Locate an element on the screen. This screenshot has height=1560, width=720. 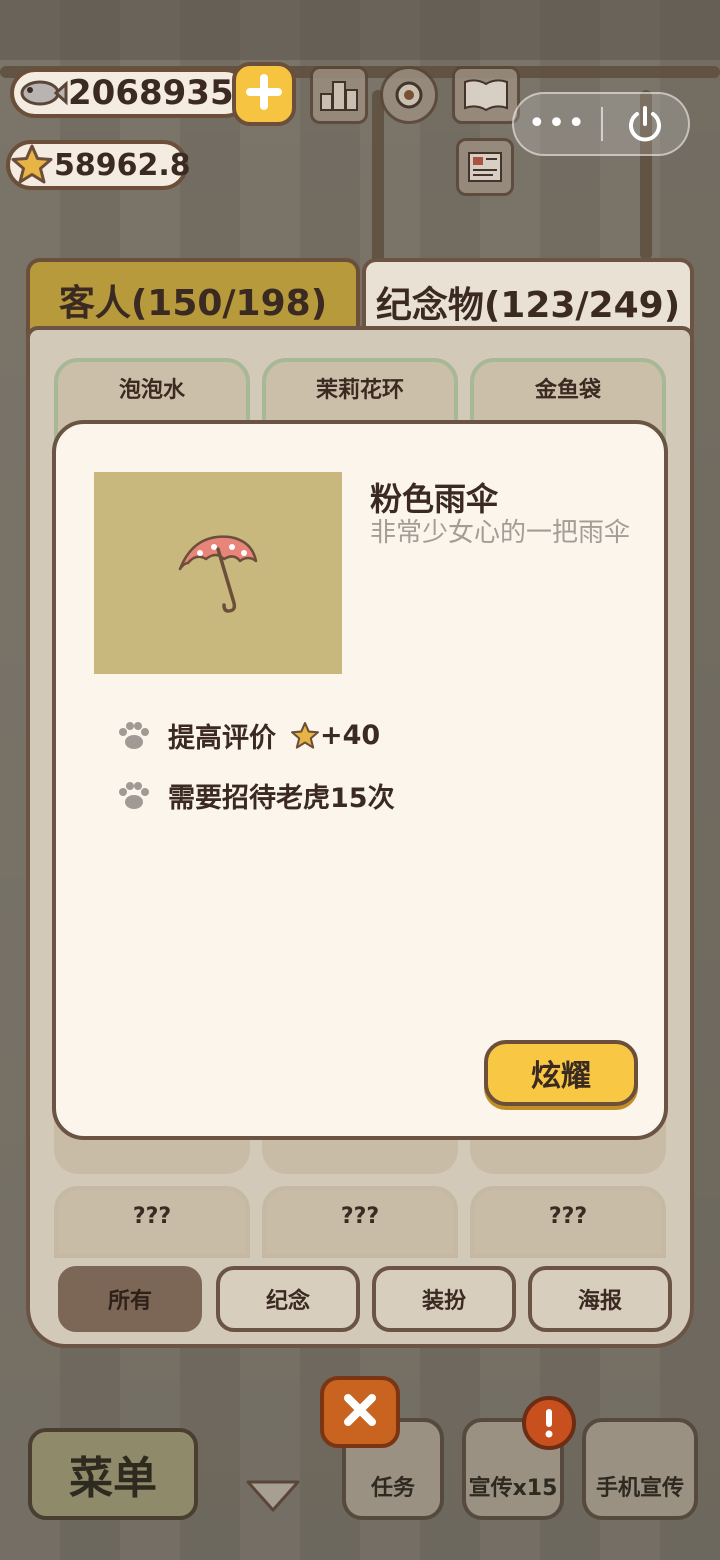
stat-label: 提高评价 is located at coordinates (222, 738).